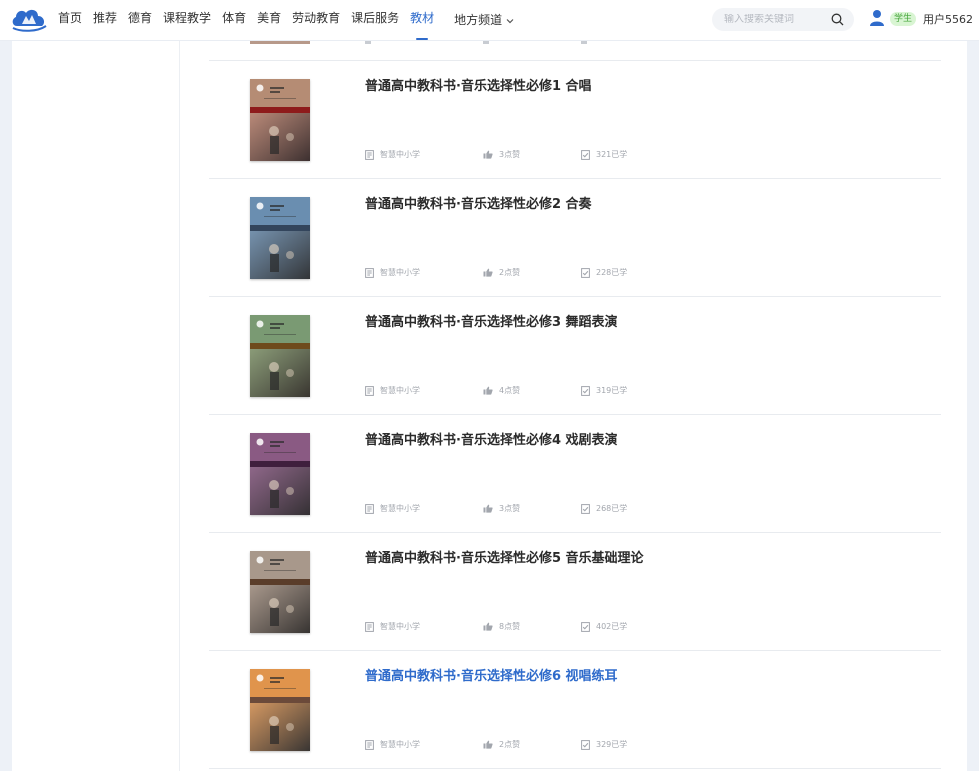 The width and height of the screenshot is (979, 771). Describe the element at coordinates (510, 626) in the screenshot. I see `likes-label: 8点赞` at that location.